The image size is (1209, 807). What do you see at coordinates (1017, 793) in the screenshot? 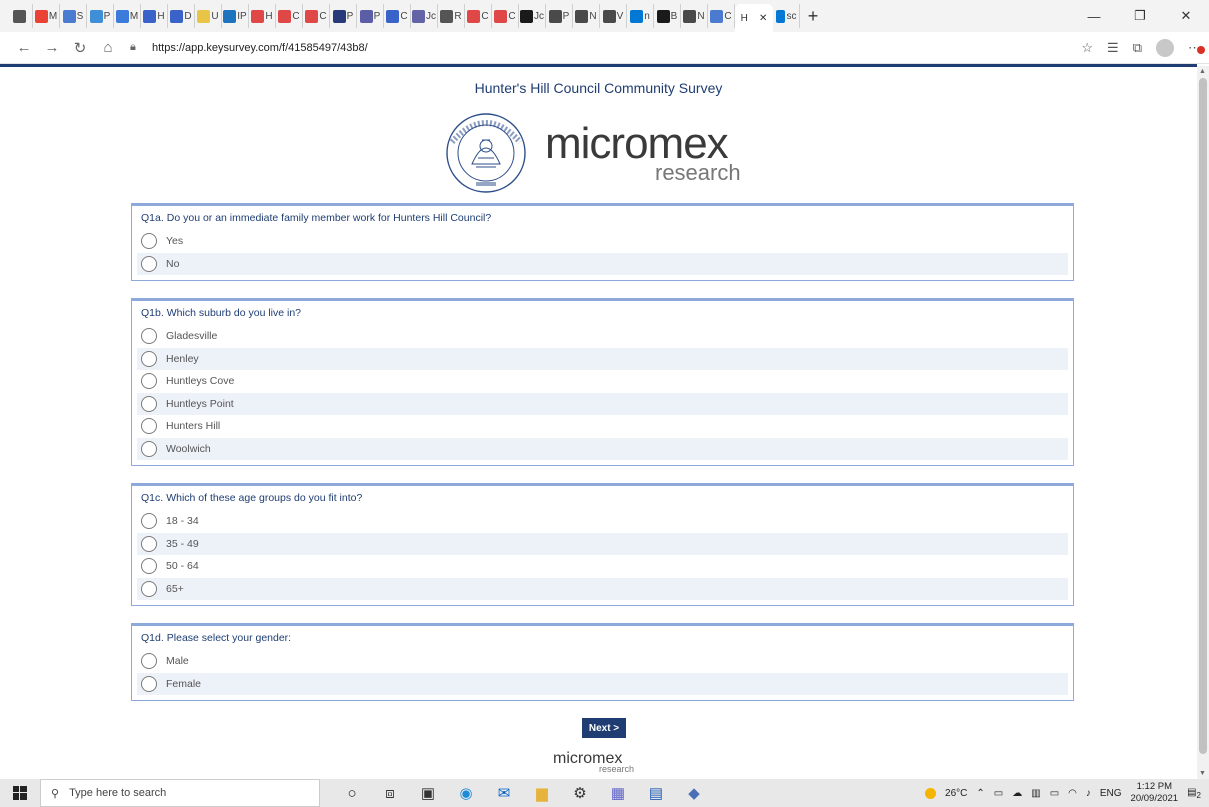
I see `onedrive-icon: ☁` at bounding box center [1017, 793].